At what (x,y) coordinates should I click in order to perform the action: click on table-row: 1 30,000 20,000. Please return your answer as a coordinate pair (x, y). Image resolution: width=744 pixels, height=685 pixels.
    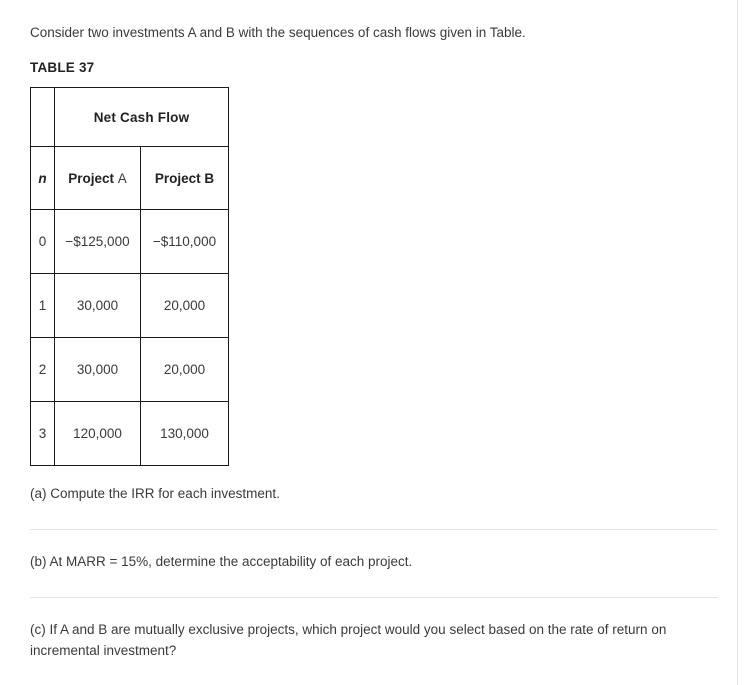
    Looking at the image, I should click on (129, 305).